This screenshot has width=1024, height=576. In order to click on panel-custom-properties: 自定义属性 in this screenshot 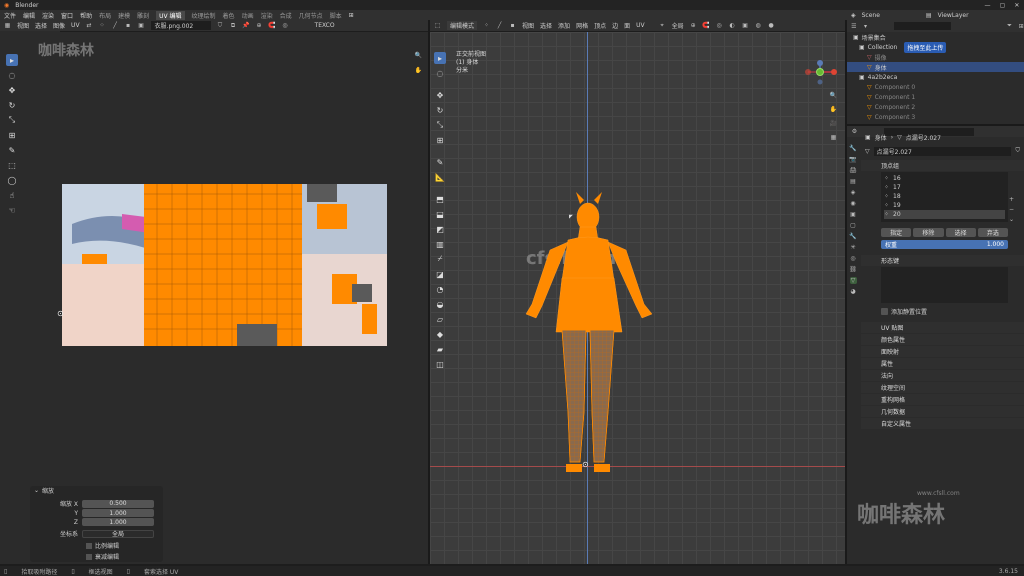, I will do `click(942, 423)`.